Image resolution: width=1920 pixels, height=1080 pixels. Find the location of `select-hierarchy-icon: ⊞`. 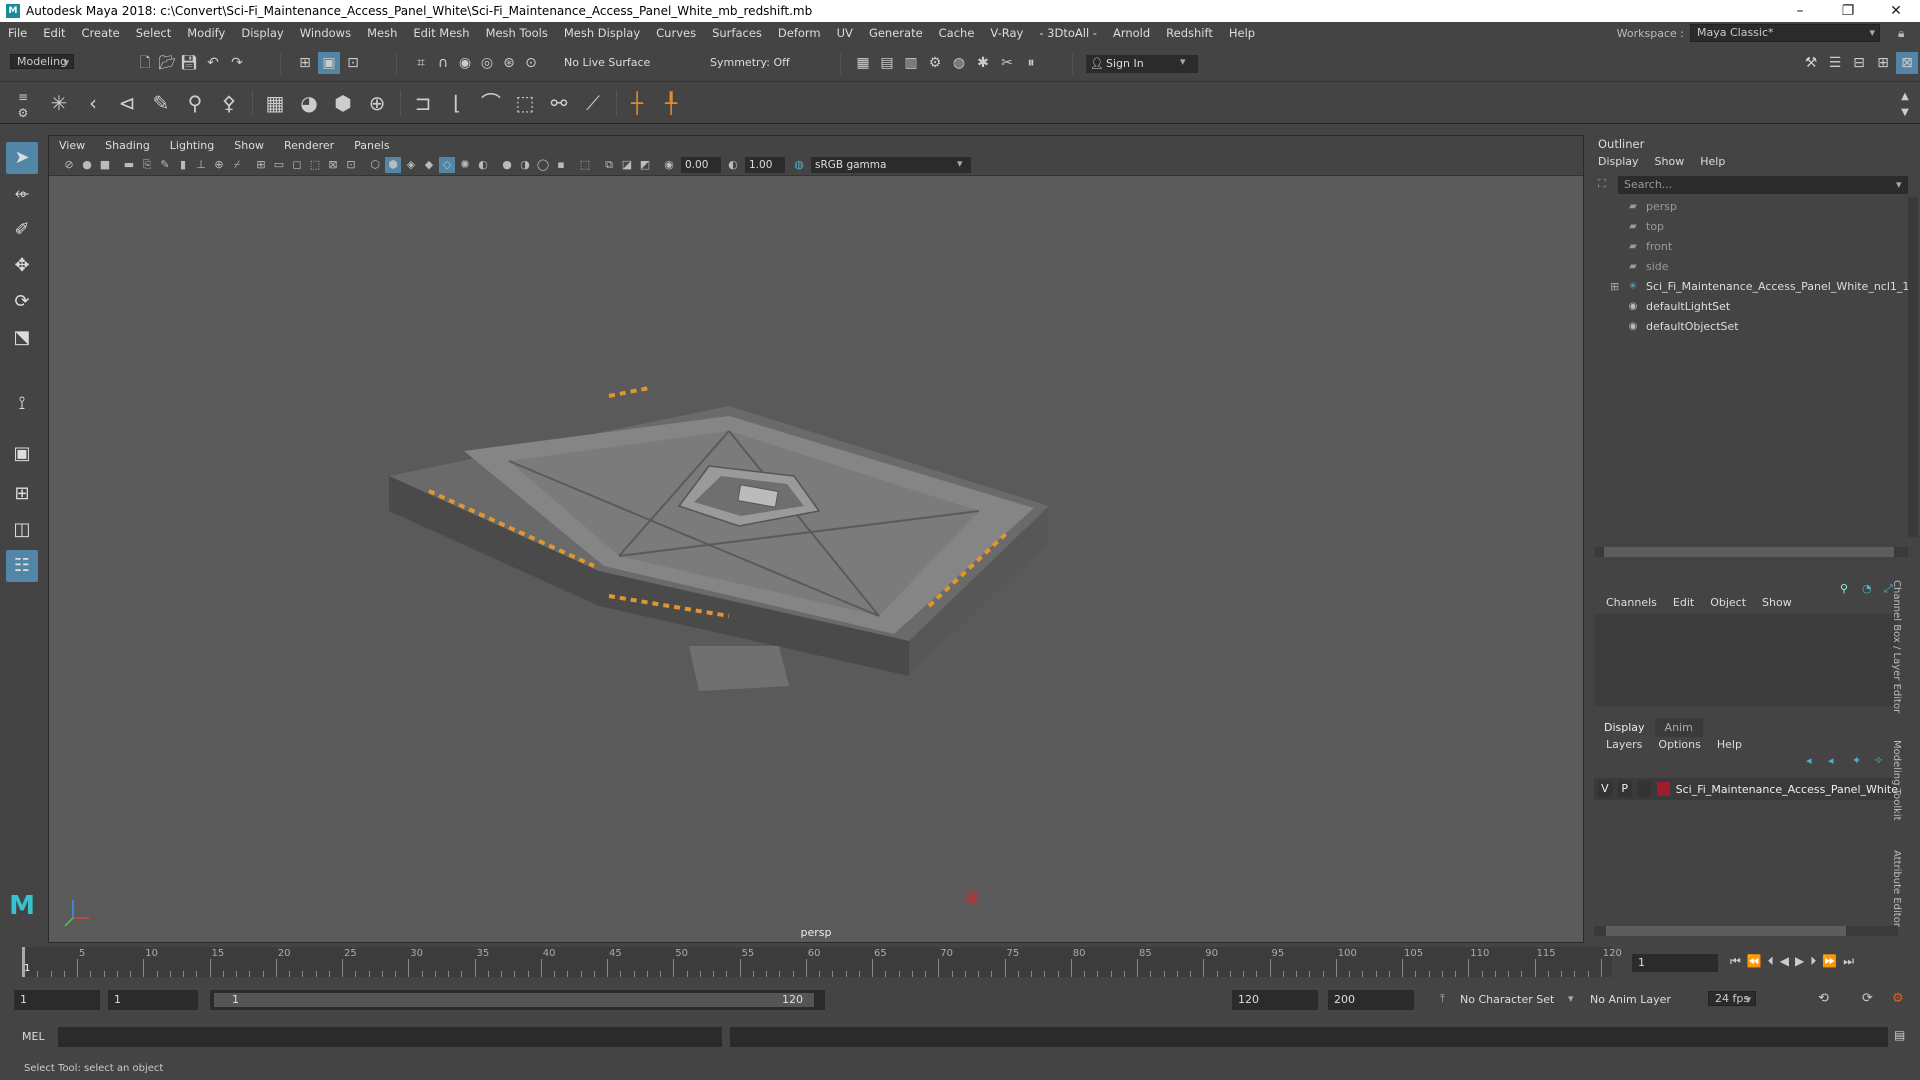

select-hierarchy-icon: ⊞ is located at coordinates (305, 63).